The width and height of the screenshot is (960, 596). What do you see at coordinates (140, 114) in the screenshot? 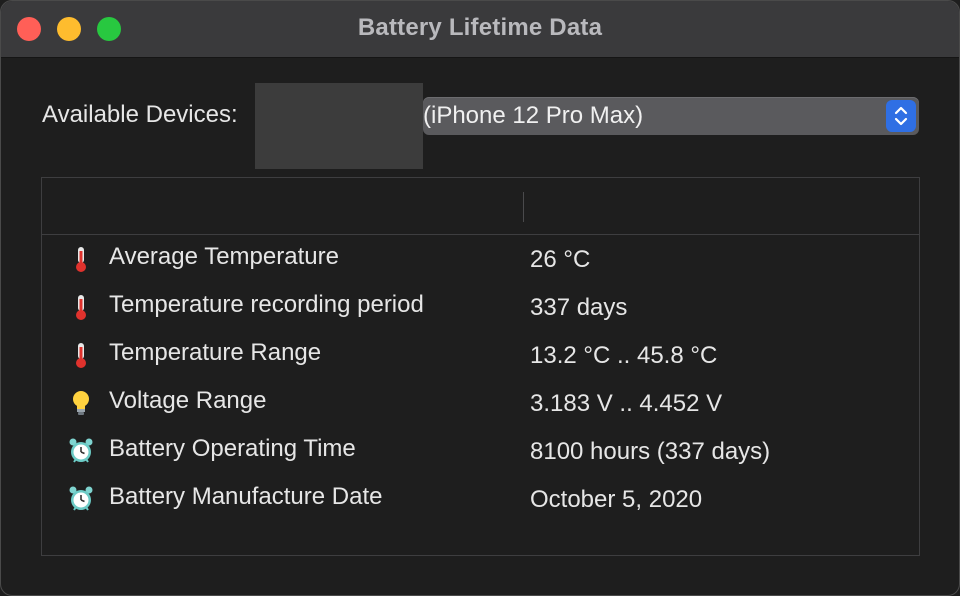
I see `available-devices-label: Available Devices:` at bounding box center [140, 114].